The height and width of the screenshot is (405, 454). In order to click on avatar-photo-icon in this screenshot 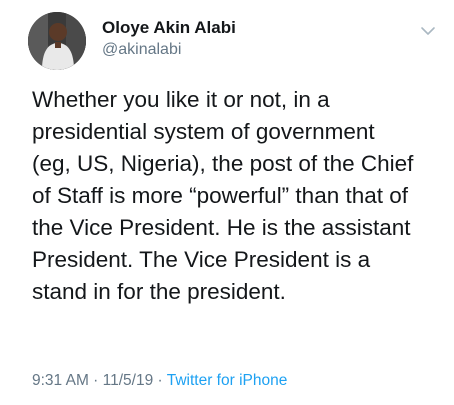, I will do `click(57, 41)`.